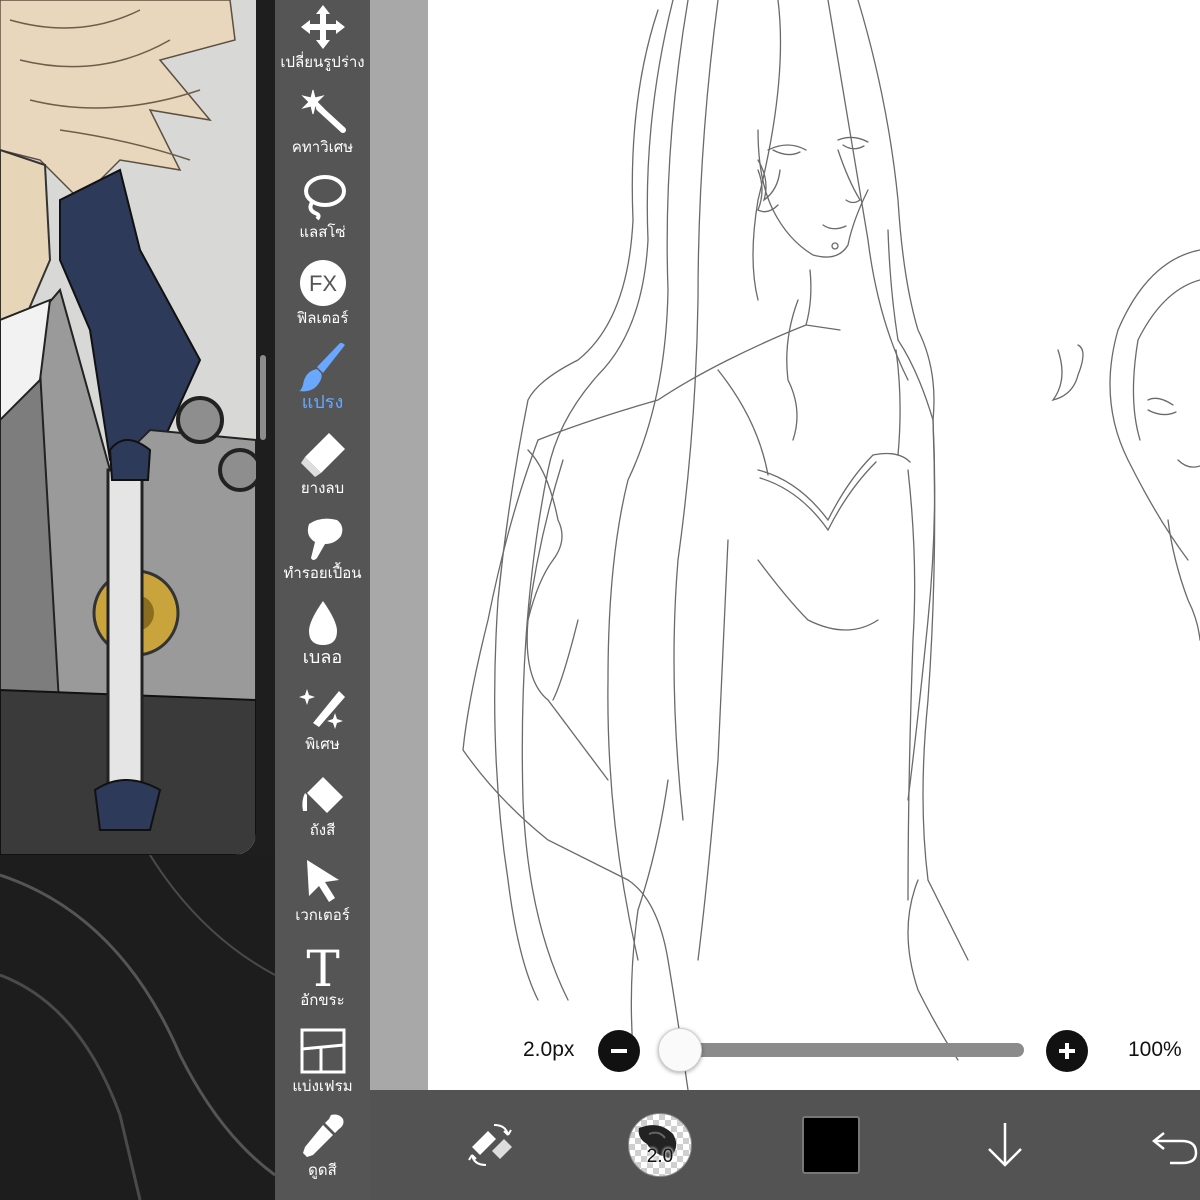  I want to click on tool-label: พิเศษ, so click(322, 744).